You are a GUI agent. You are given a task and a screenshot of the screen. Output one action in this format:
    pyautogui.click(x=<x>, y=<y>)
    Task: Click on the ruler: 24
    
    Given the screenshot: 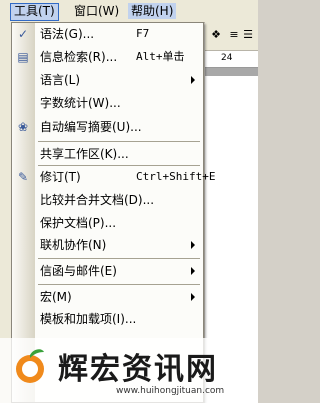 What is the action you would take?
    pyautogui.click(x=231, y=59)
    